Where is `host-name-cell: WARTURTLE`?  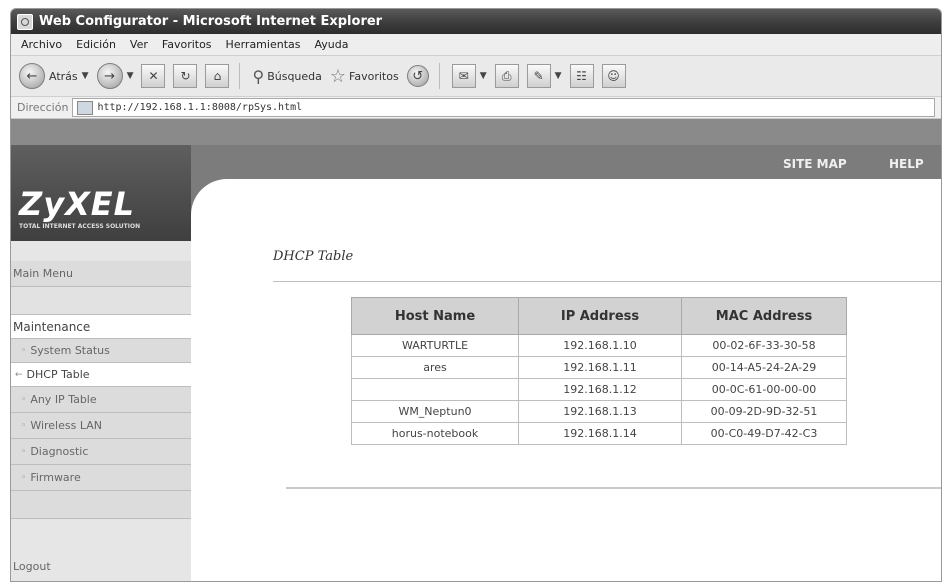 host-name-cell: WARTURTLE is located at coordinates (435, 345).